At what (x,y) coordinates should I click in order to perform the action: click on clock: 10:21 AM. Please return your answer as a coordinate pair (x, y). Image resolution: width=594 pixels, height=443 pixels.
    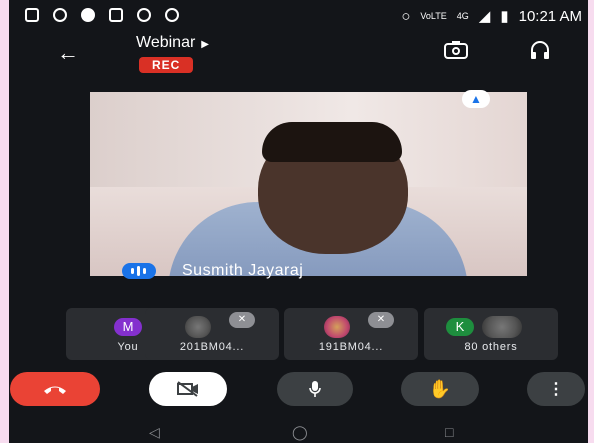
    Looking at the image, I should click on (550, 16).